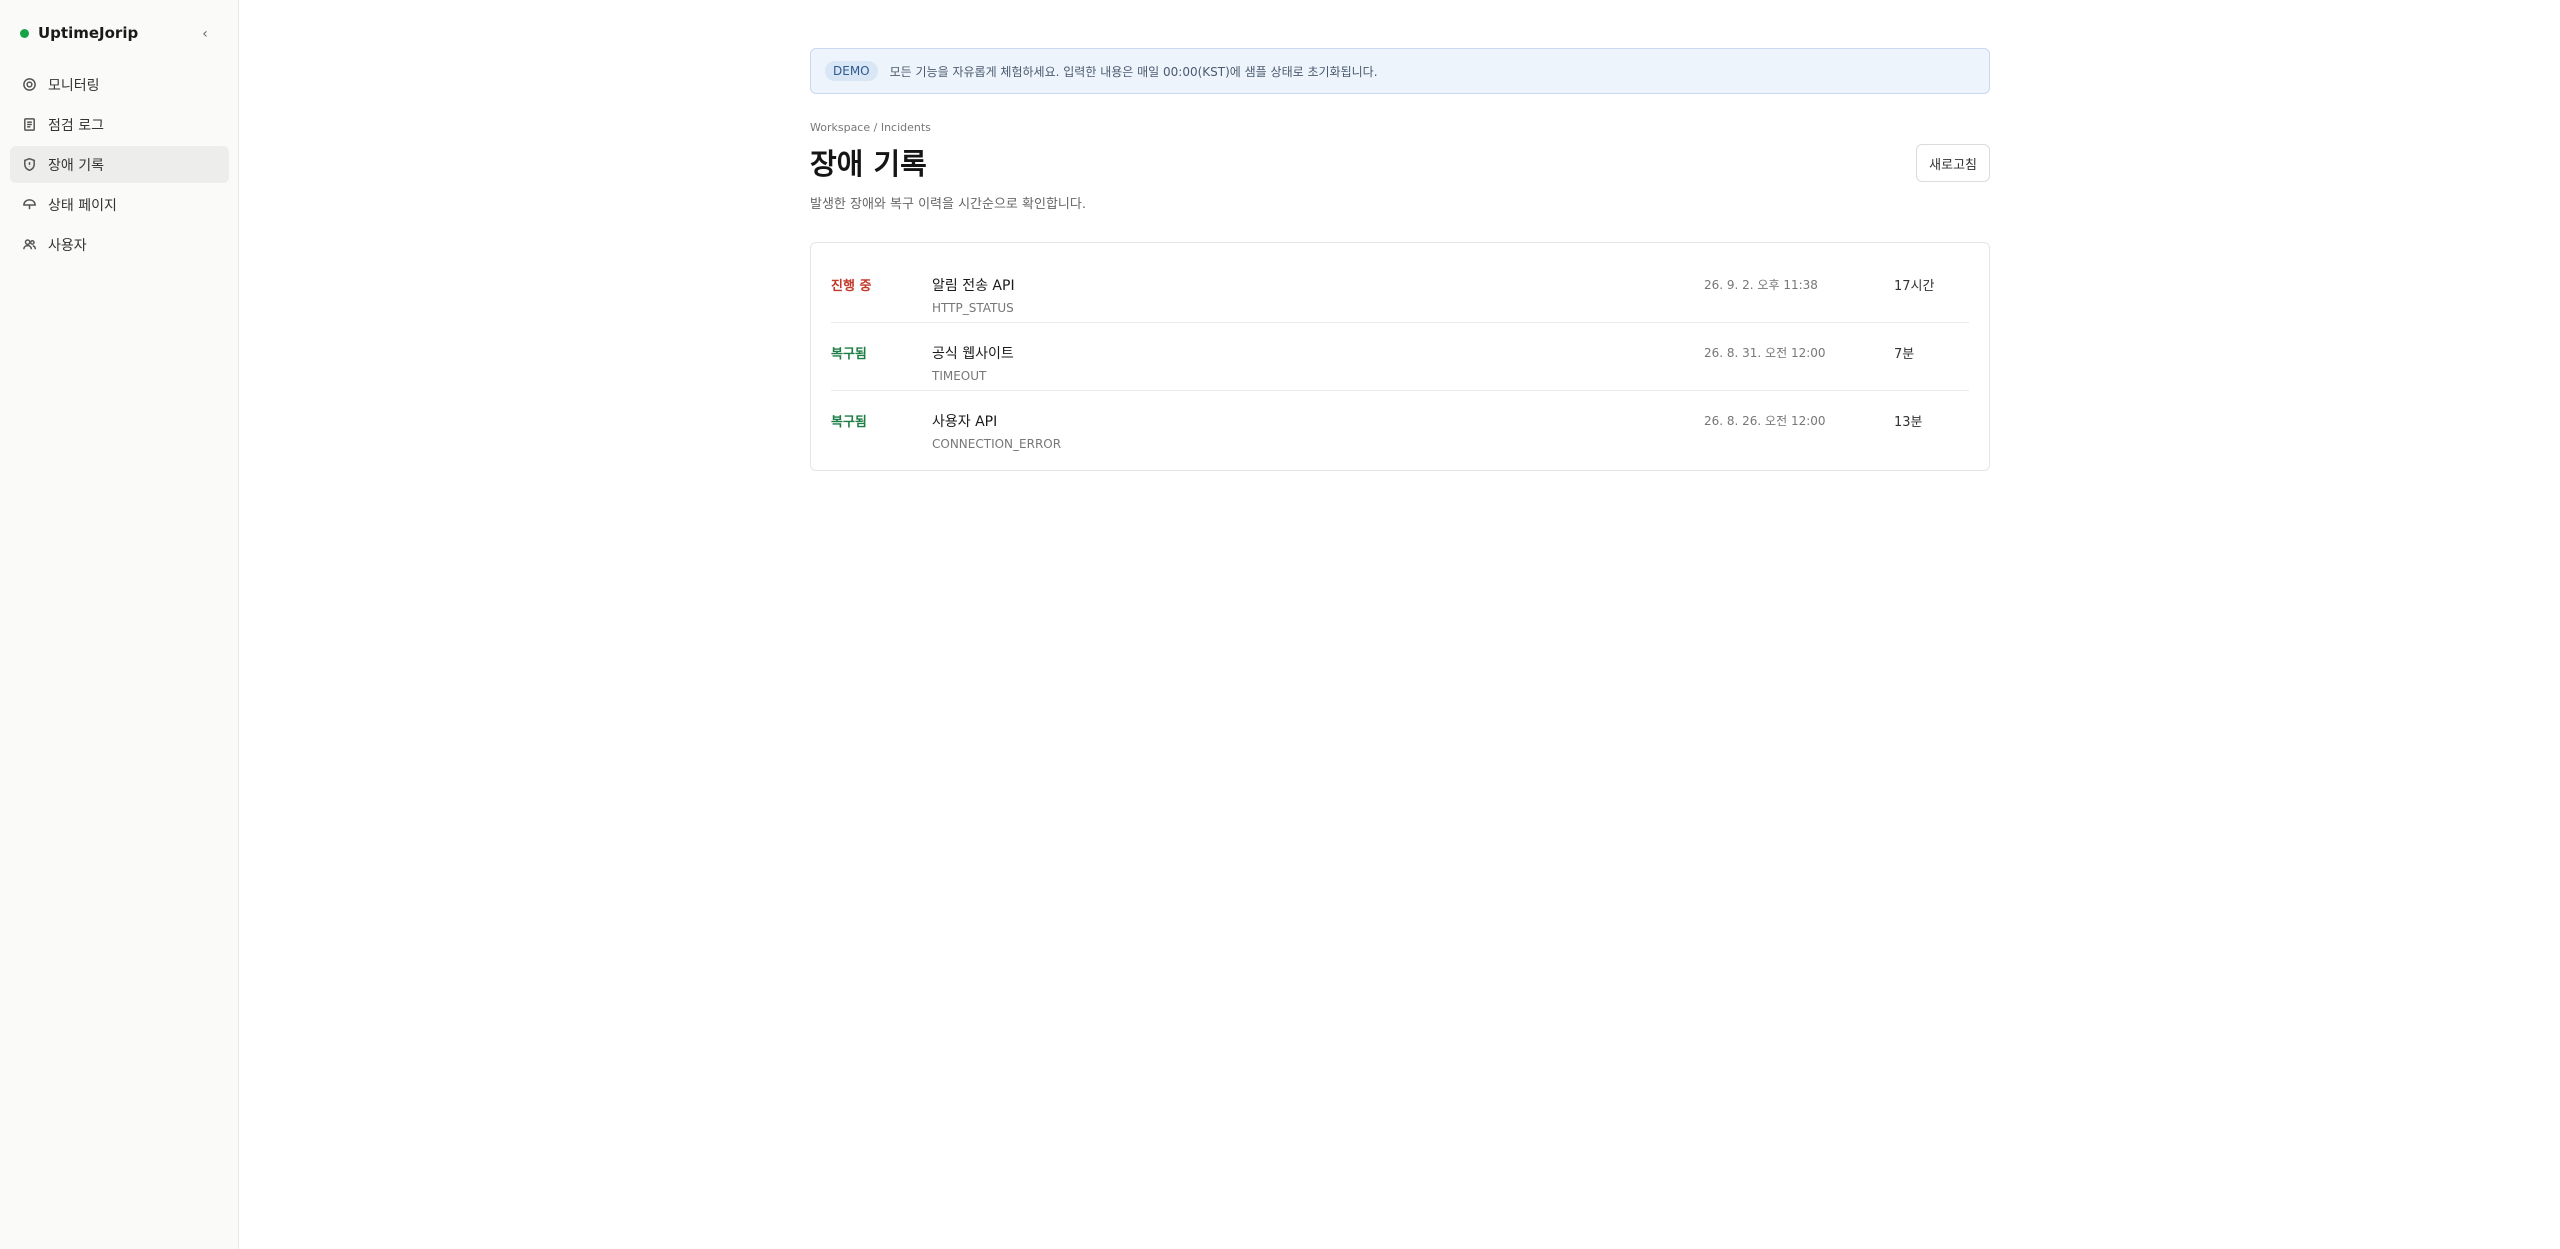 This screenshot has width=2560, height=1249. What do you see at coordinates (1765, 353) in the screenshot?
I see `incident-date: 26. 8. 31. 오전 12:00` at bounding box center [1765, 353].